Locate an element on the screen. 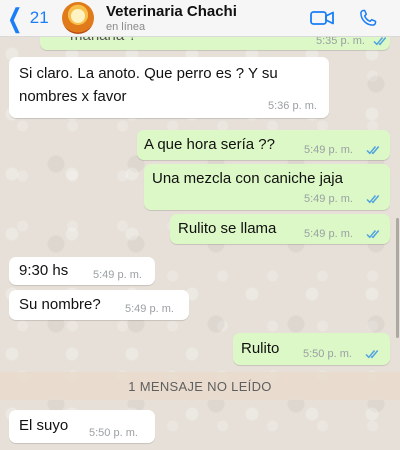 The image size is (400, 450). message-text: El suyo is located at coordinates (44, 425).